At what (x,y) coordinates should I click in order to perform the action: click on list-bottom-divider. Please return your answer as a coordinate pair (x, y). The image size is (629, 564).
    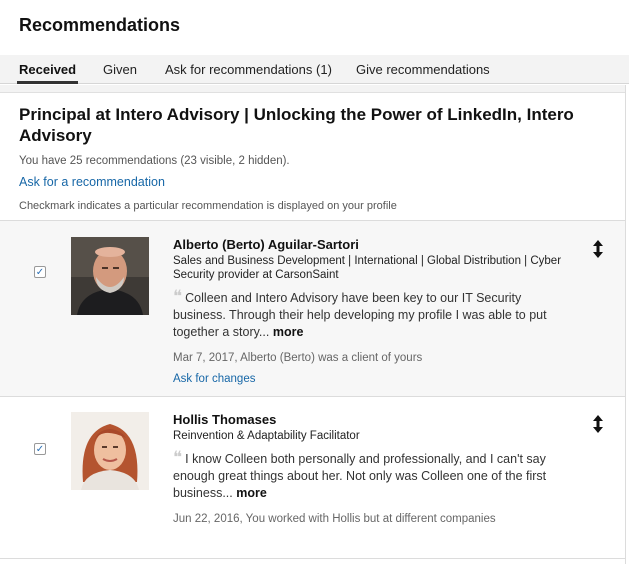
    Looking at the image, I should click on (312, 558).